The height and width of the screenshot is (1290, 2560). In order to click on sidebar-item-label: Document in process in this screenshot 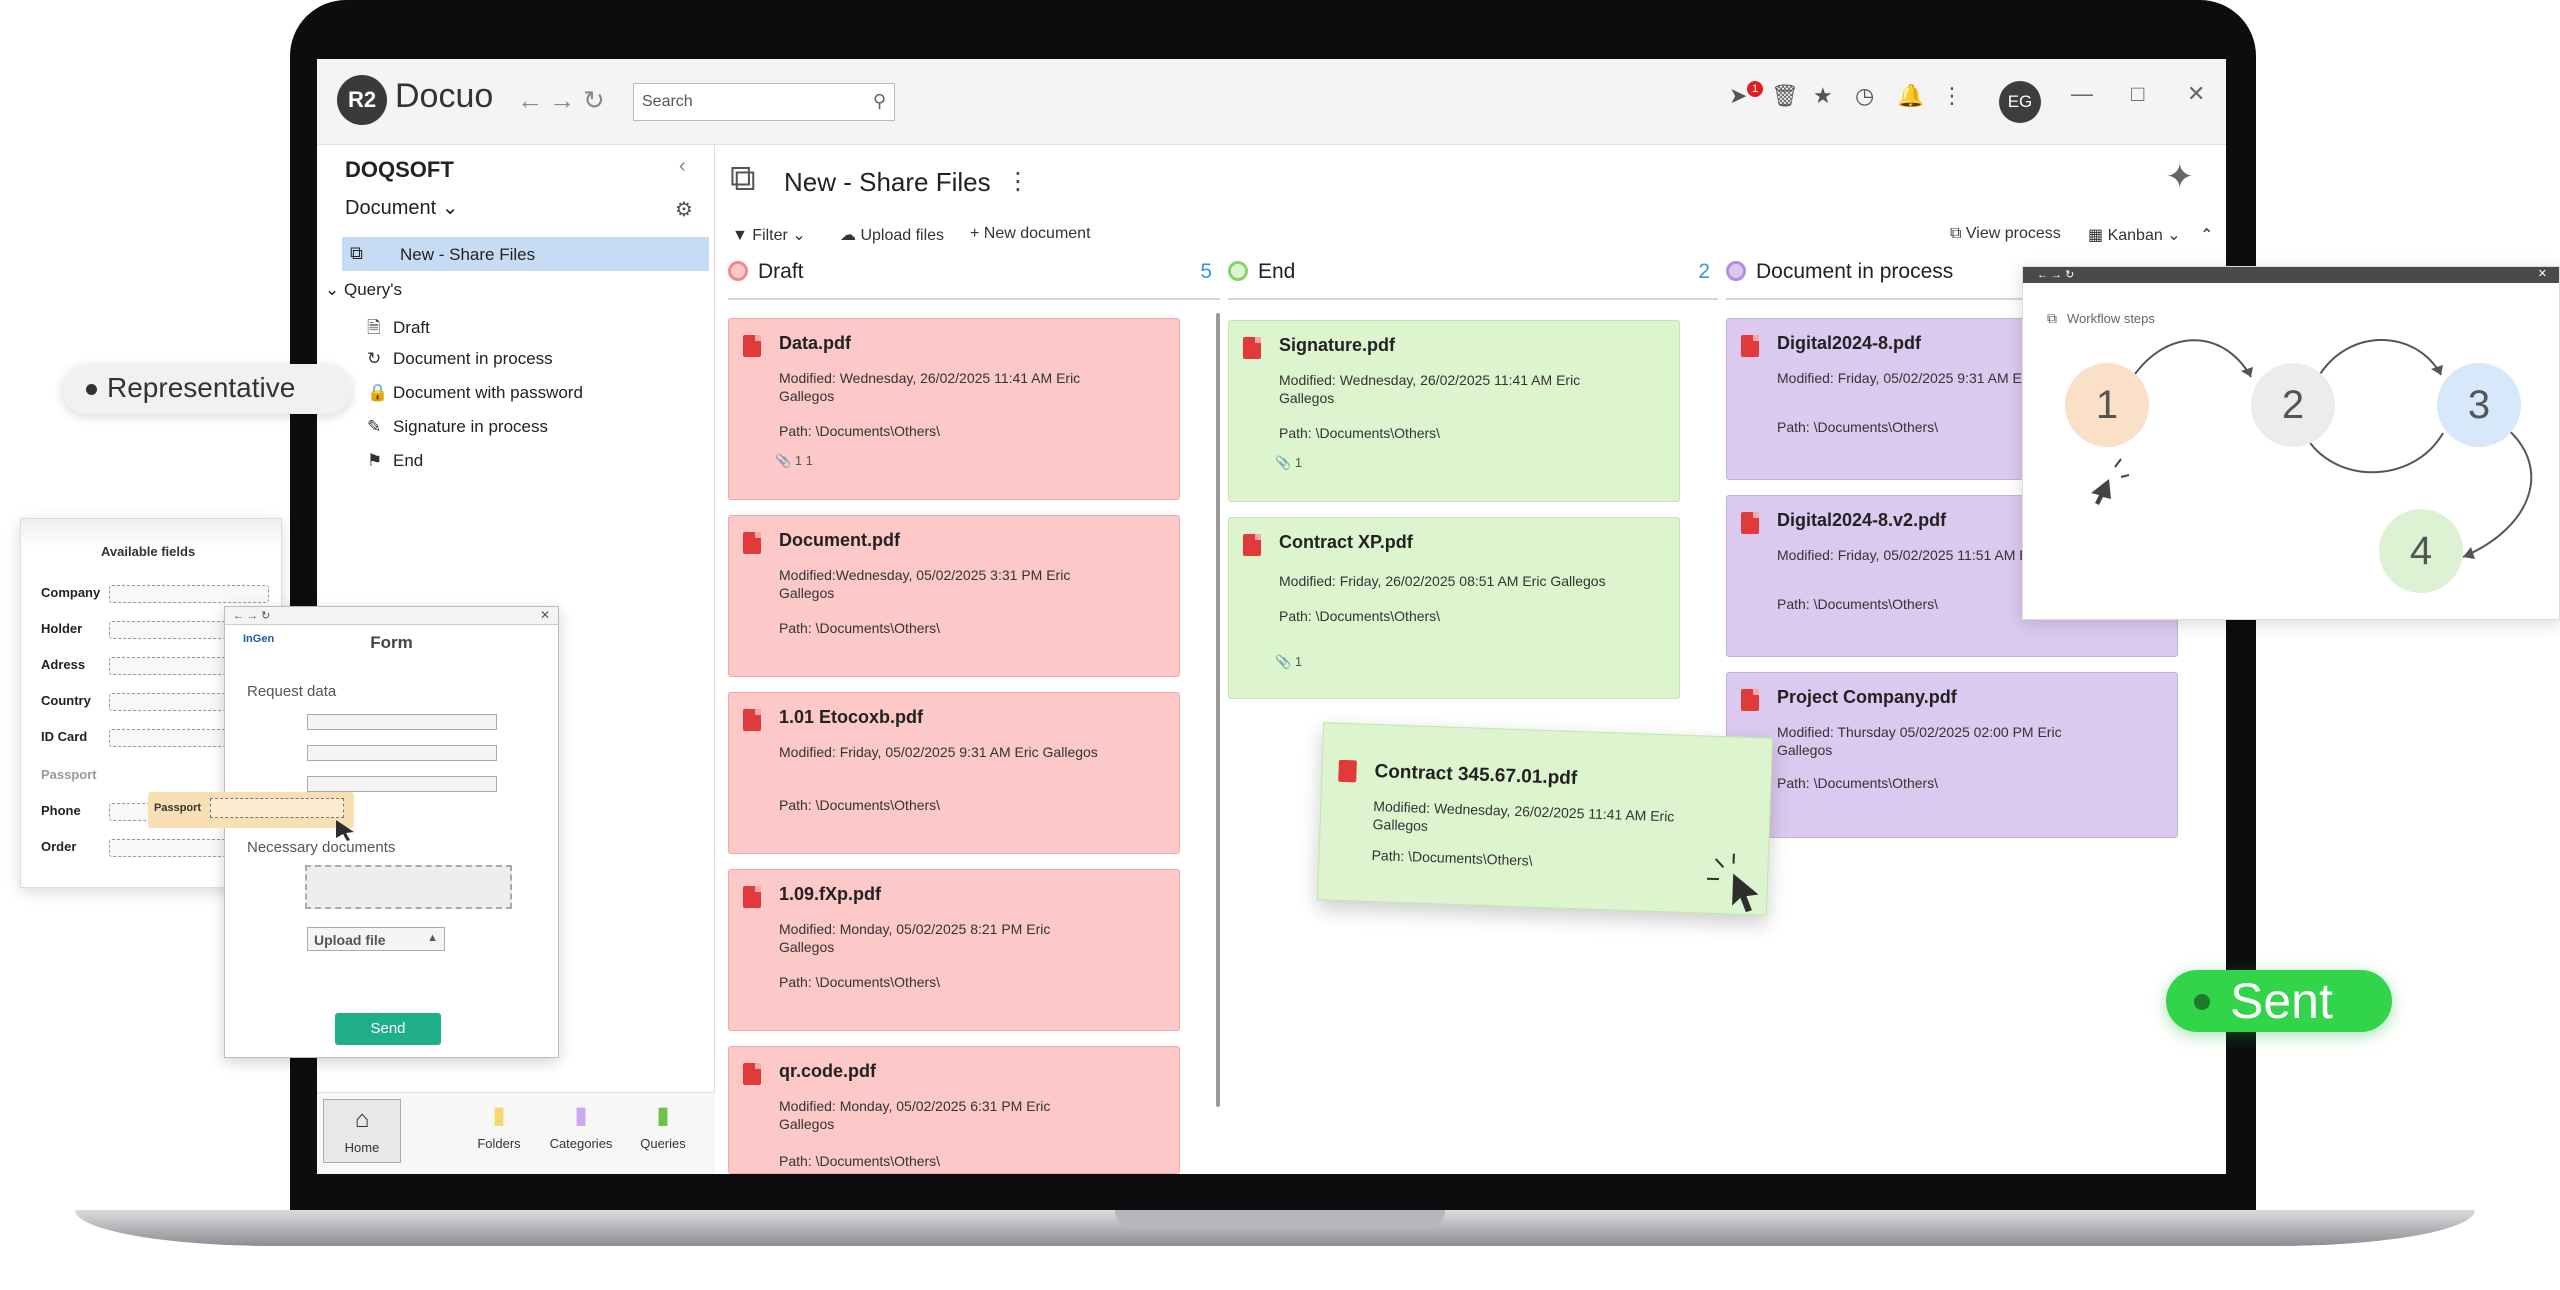, I will do `click(473, 358)`.